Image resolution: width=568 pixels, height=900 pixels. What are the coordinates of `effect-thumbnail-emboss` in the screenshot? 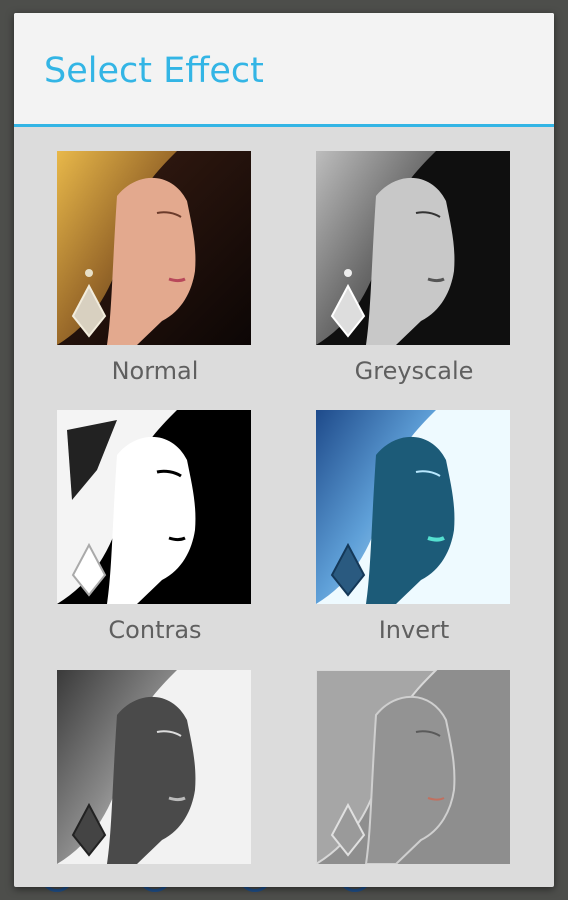 It's located at (413, 767).